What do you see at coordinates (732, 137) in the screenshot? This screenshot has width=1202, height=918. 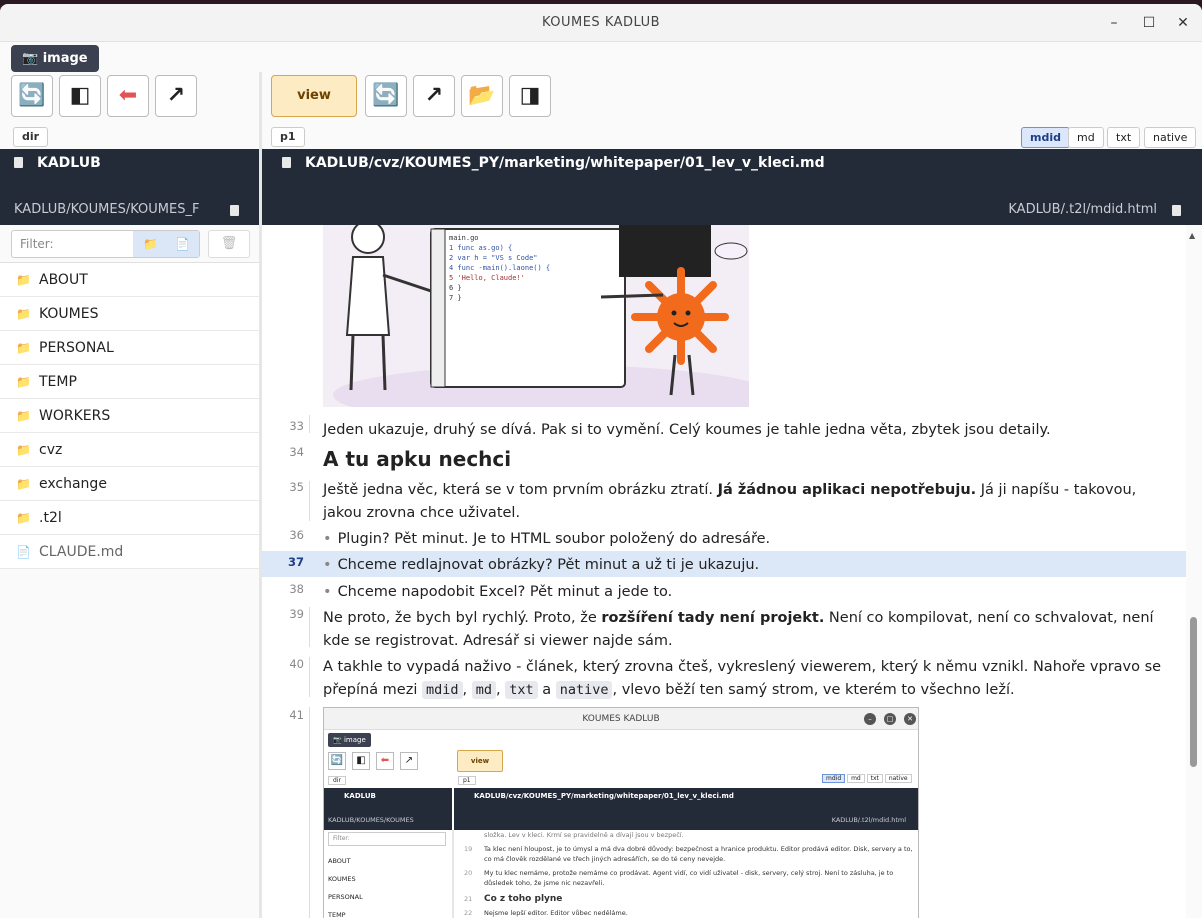 I see `right-chip-row: p1 mdid md txt native` at bounding box center [732, 137].